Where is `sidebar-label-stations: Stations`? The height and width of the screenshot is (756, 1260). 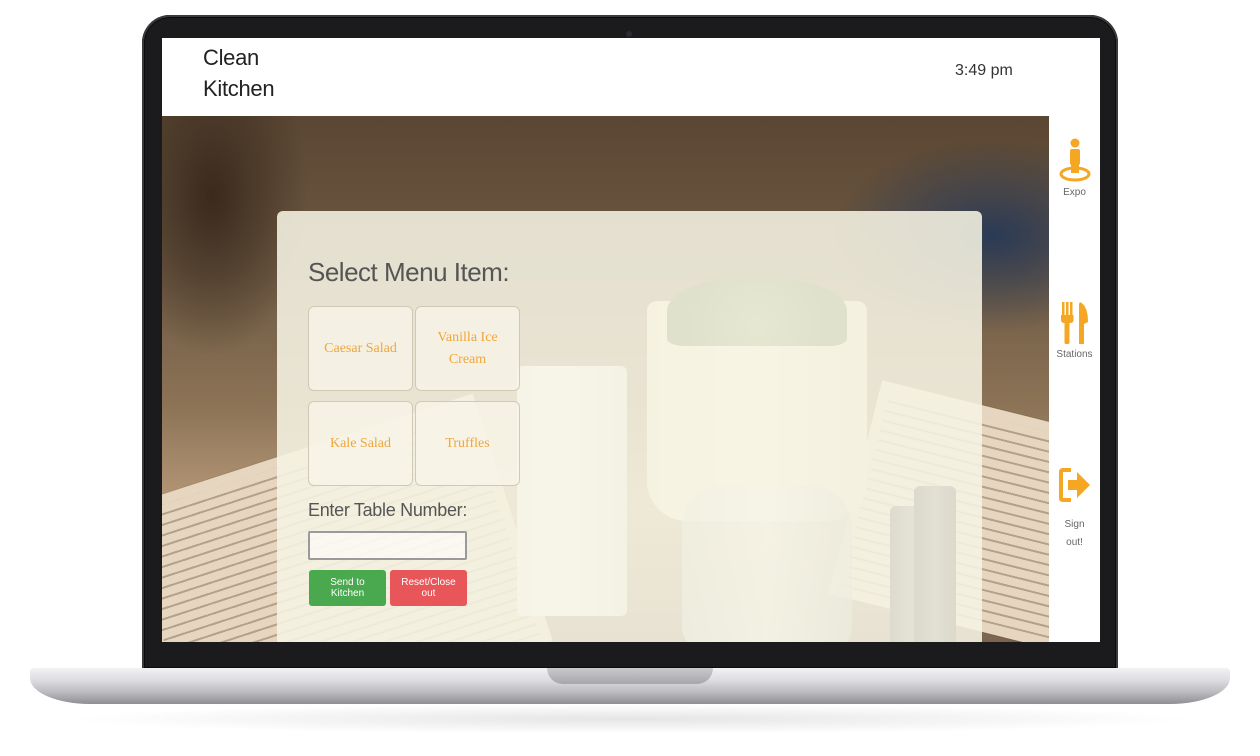
sidebar-label-stations: Stations is located at coordinates (1074, 354).